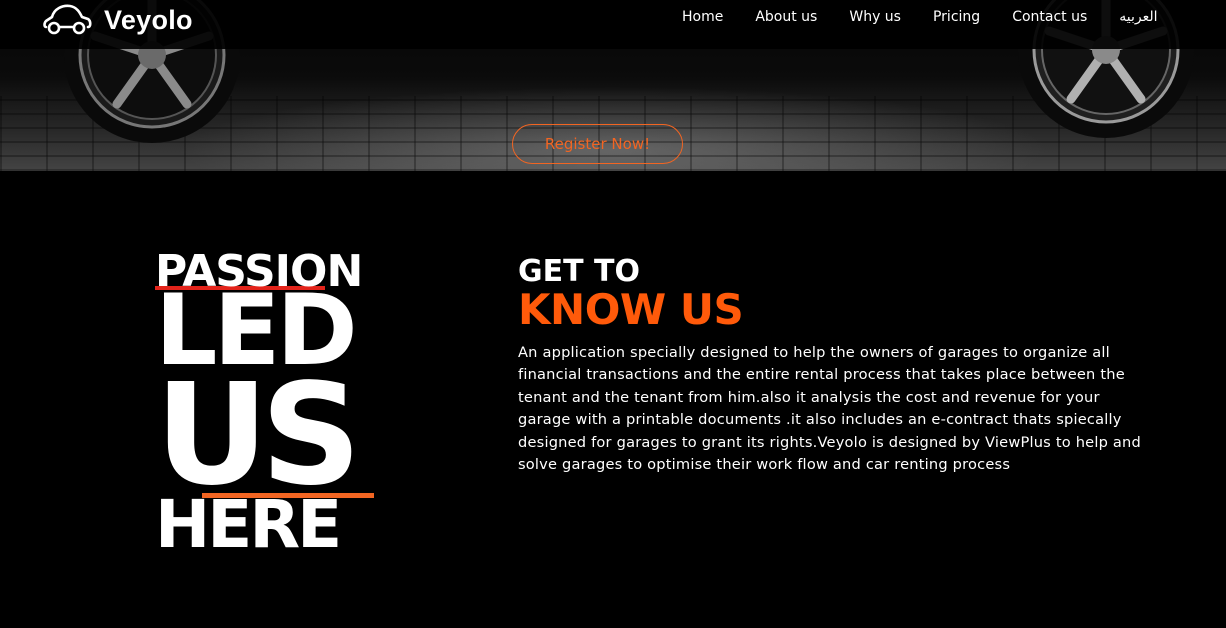 The height and width of the screenshot is (628, 1226). I want to click on nav-arabic-language-link: العربيه, so click(1138, 17).